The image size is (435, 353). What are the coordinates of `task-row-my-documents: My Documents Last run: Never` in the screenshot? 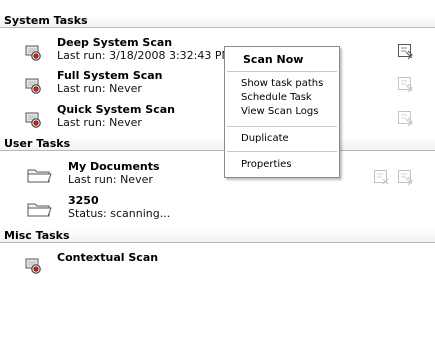 It's located at (217, 176).